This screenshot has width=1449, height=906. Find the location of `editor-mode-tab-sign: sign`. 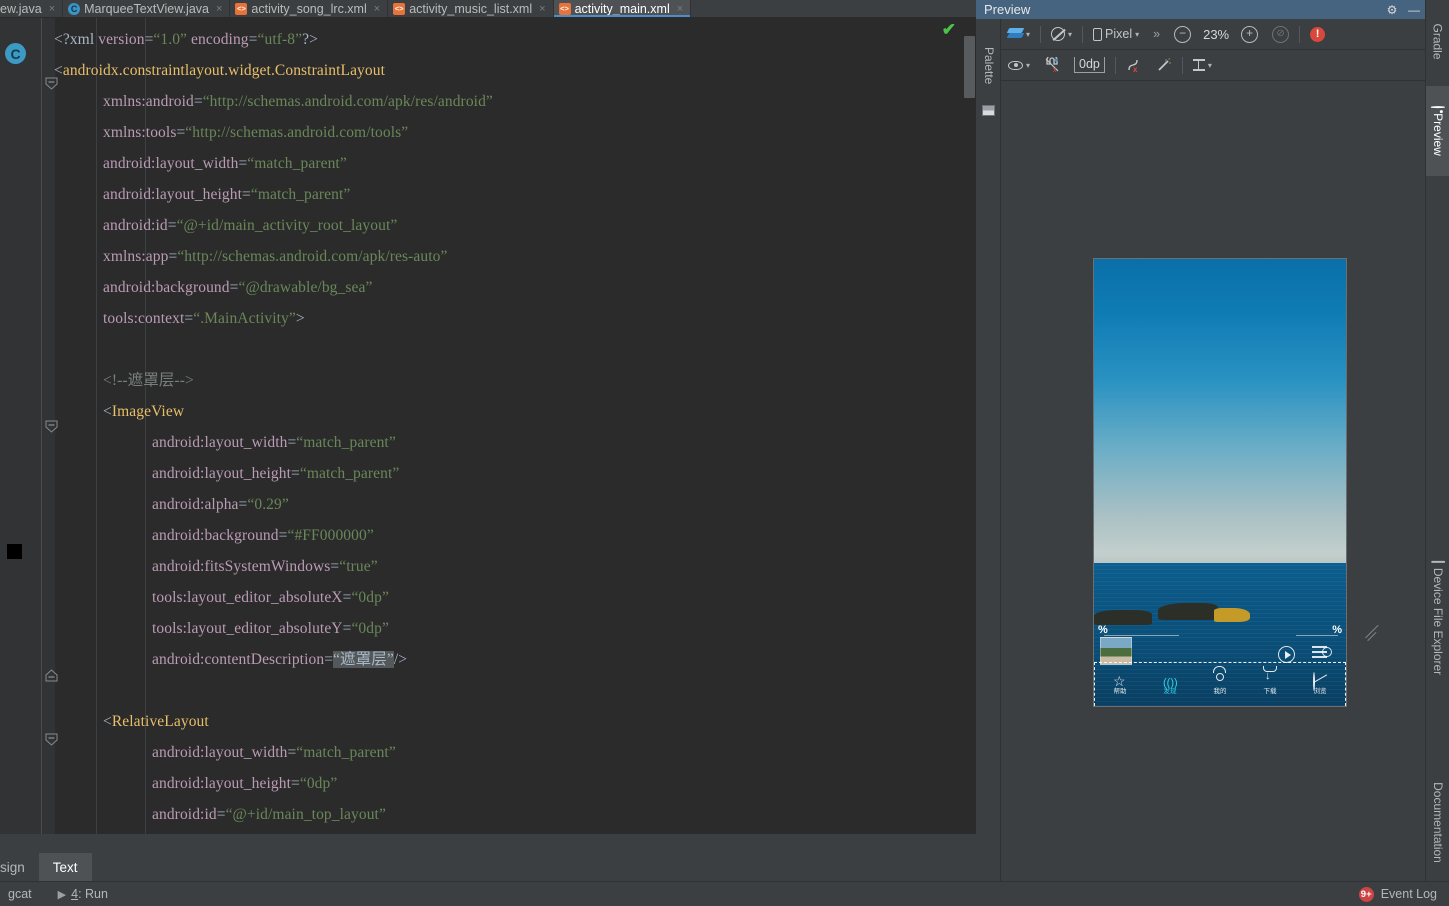

editor-mode-tab-sign: sign is located at coordinates (19, 867).